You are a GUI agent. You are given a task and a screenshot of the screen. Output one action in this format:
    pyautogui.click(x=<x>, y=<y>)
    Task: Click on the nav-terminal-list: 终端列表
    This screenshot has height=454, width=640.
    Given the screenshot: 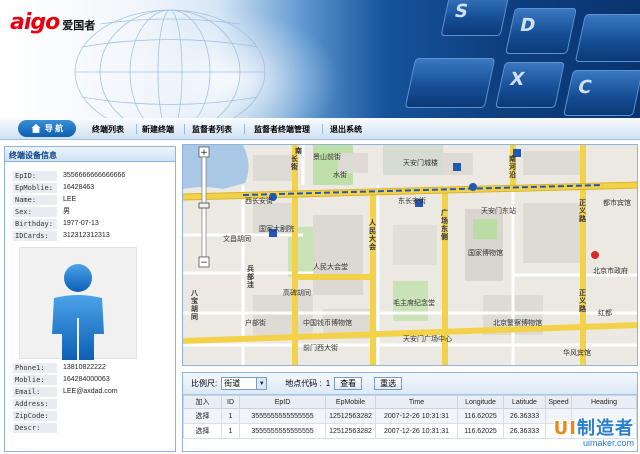 What is the action you would take?
    pyautogui.click(x=108, y=129)
    